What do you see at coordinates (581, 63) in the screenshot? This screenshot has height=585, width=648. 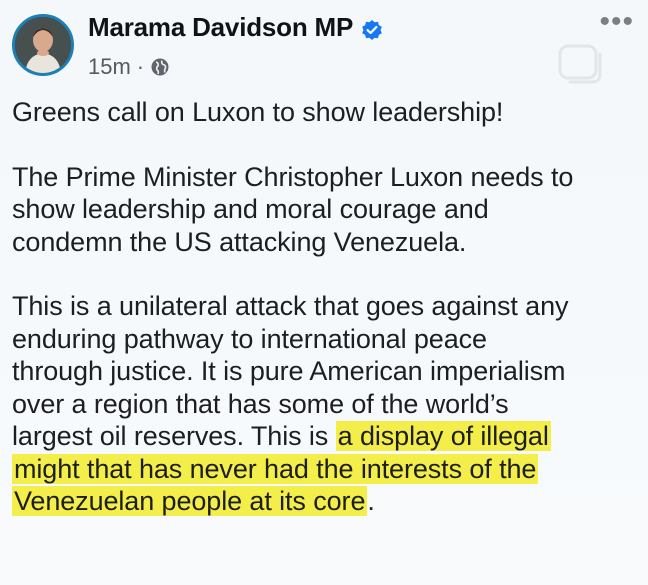 I see `copy-overlay-icon` at bounding box center [581, 63].